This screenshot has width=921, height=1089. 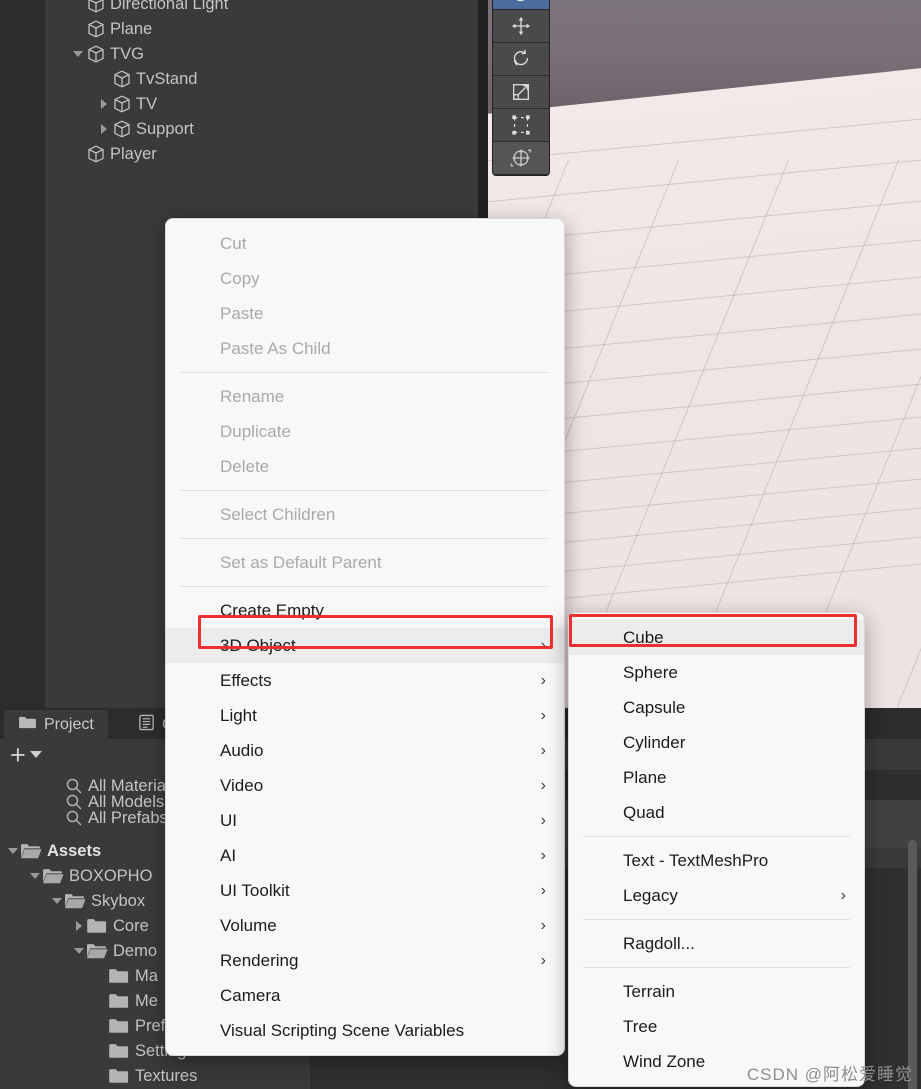 I want to click on hierarchy-item-tvg: TVG, so click(x=94, y=54).